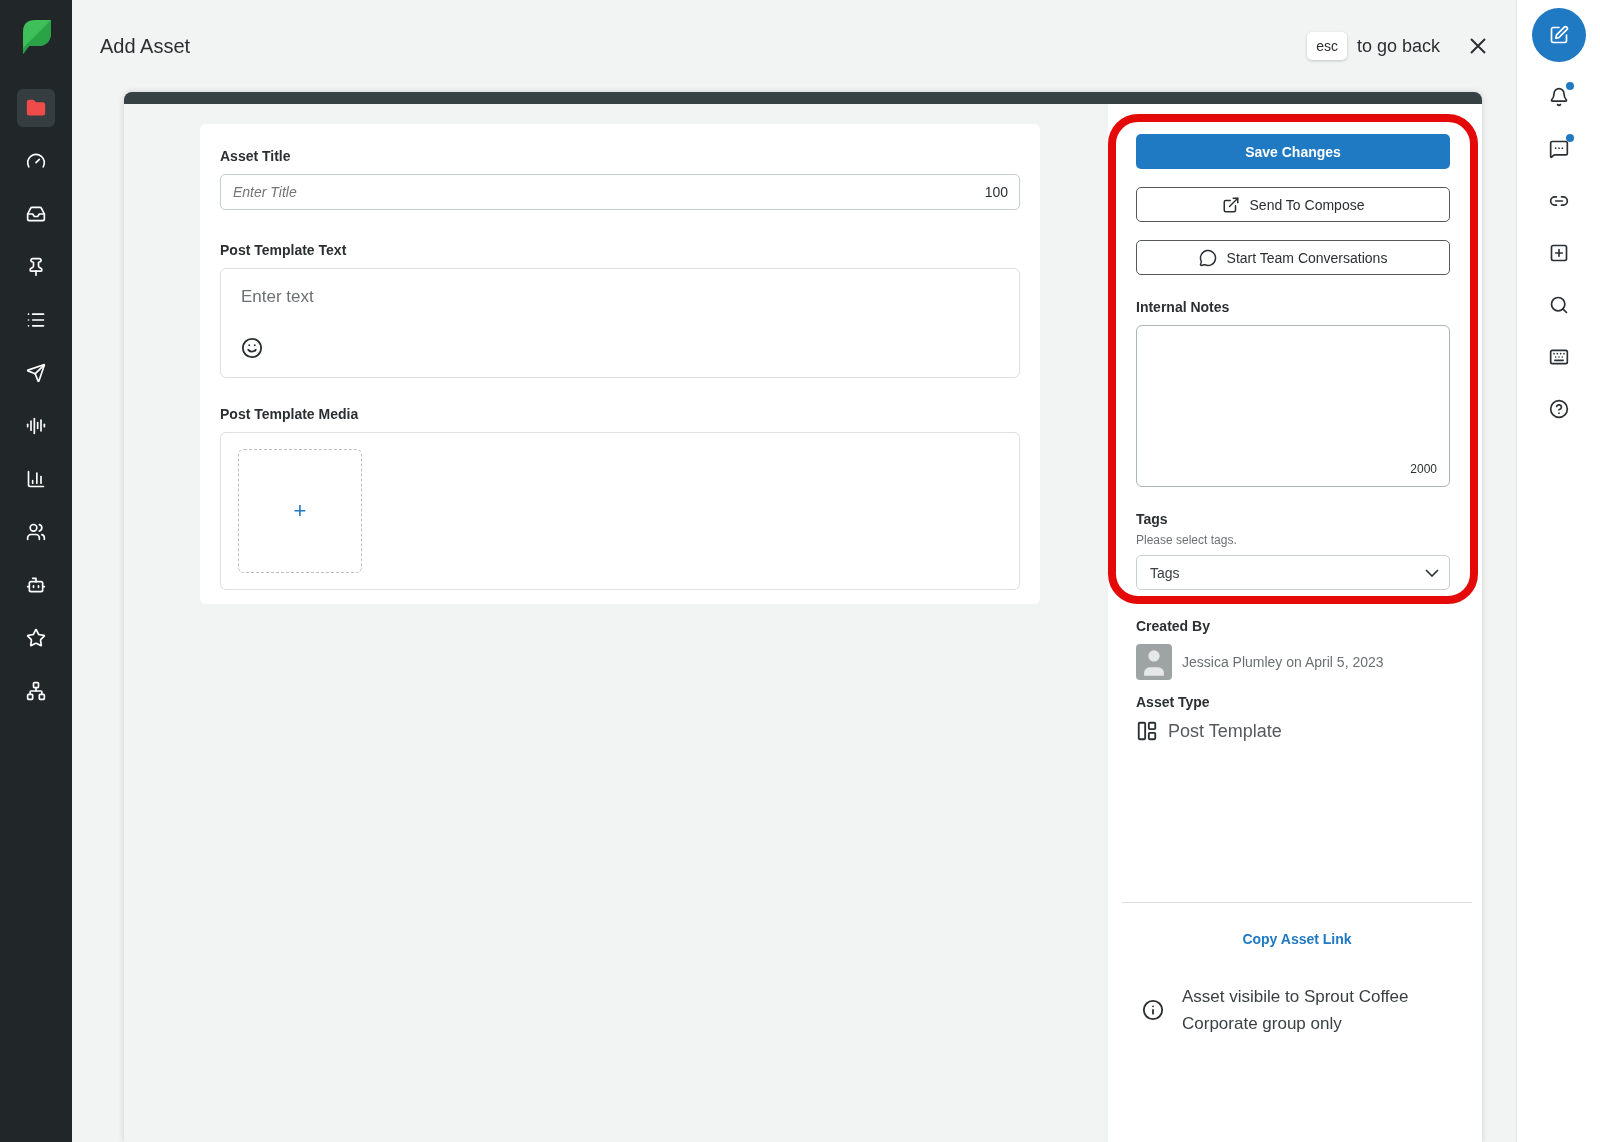 This screenshot has width=1600, height=1142. I want to click on tags-dropdown: Tags, so click(1293, 572).